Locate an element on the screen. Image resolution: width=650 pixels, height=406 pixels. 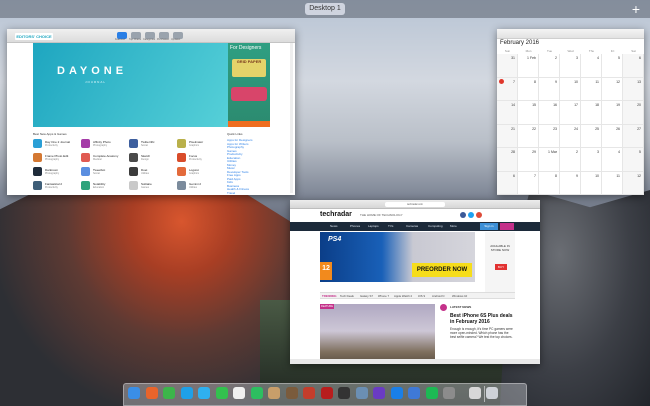
calendar-icon is located at coordinates (239, 393).